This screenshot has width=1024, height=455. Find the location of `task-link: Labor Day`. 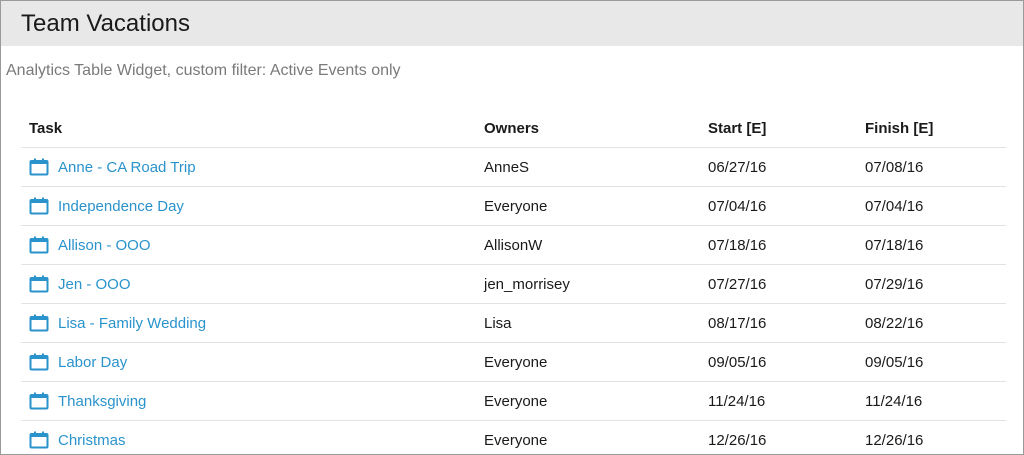

task-link: Labor Day is located at coordinates (92, 362).